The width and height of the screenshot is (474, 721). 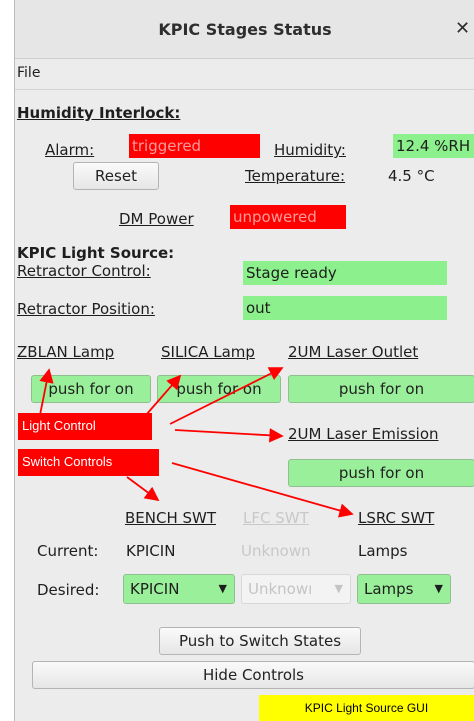 What do you see at coordinates (46, 392) in the screenshot?
I see `arrow-to-zblan` at bounding box center [46, 392].